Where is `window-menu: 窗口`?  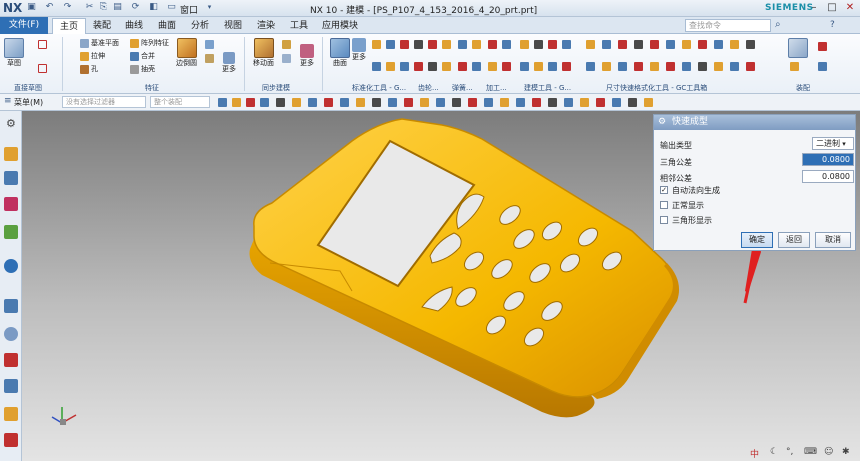 window-menu: 窗口 is located at coordinates (189, 9).